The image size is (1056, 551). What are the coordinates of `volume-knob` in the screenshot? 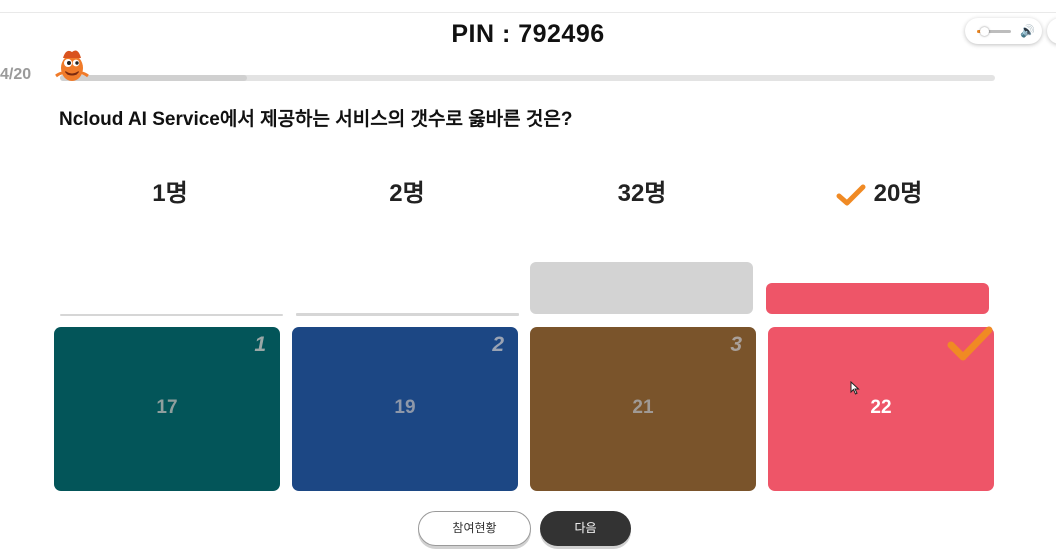 It's located at (984, 31).